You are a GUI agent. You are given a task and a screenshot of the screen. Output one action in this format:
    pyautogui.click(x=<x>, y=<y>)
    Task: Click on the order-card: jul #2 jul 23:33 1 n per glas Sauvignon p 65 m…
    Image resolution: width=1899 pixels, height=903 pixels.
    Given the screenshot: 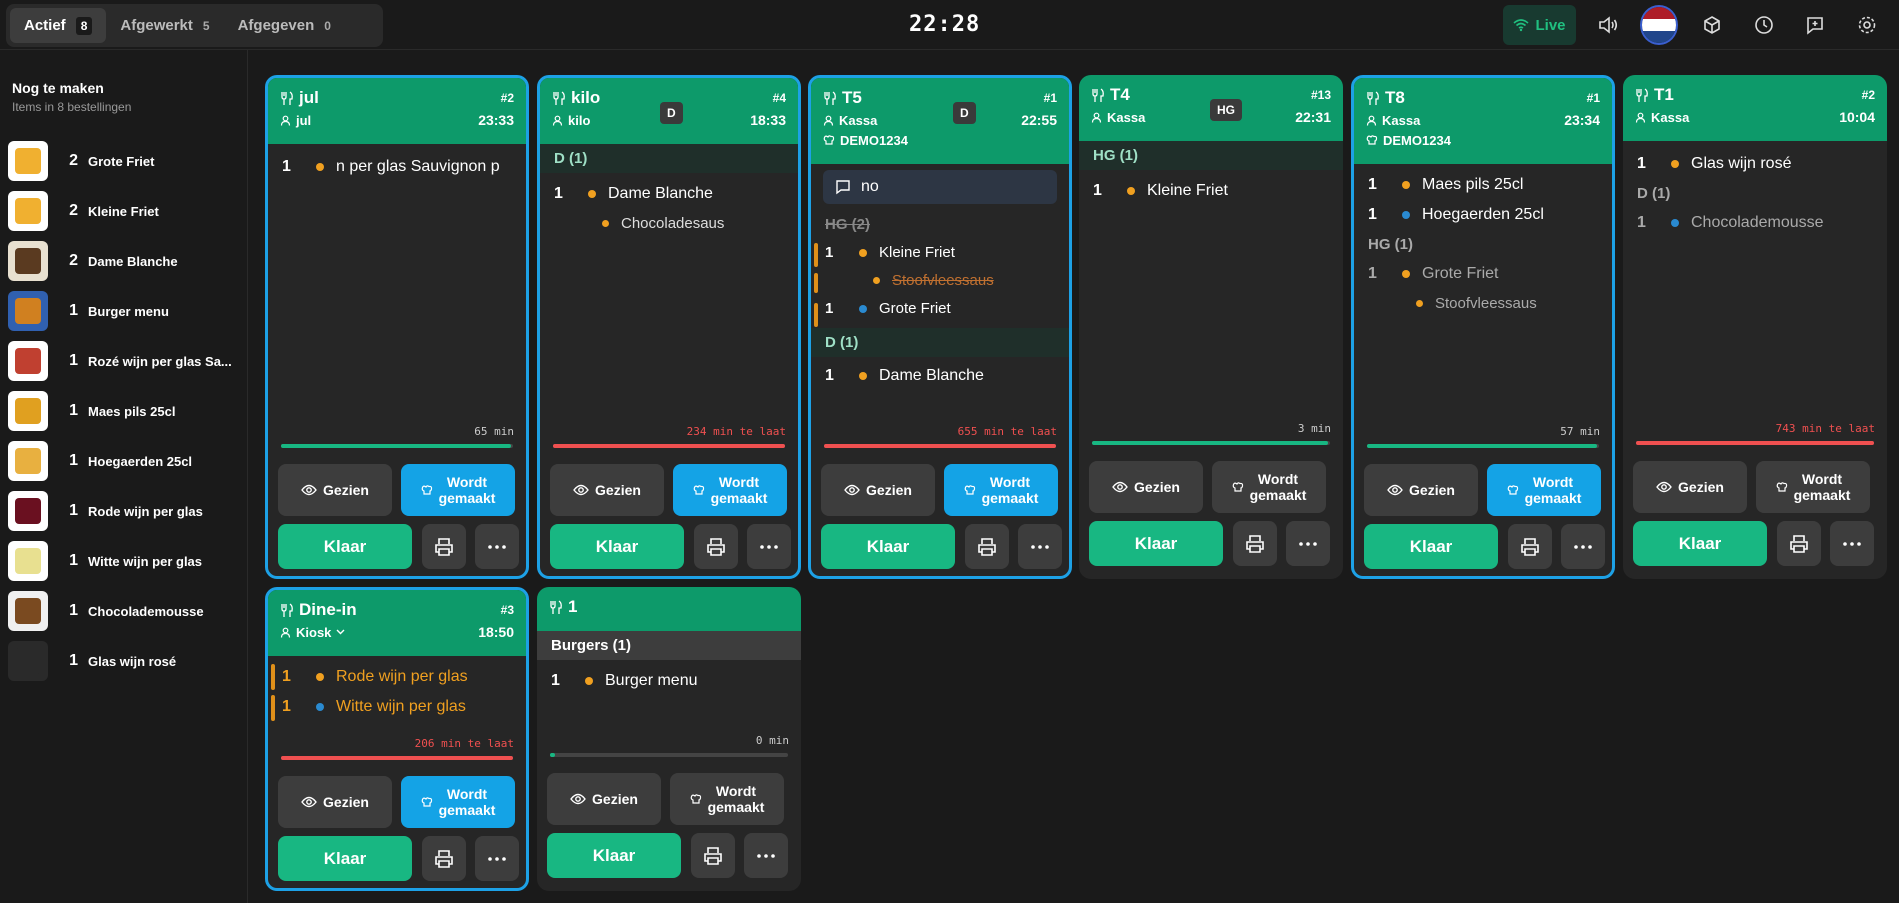 What is the action you would take?
    pyautogui.click(x=397, y=327)
    